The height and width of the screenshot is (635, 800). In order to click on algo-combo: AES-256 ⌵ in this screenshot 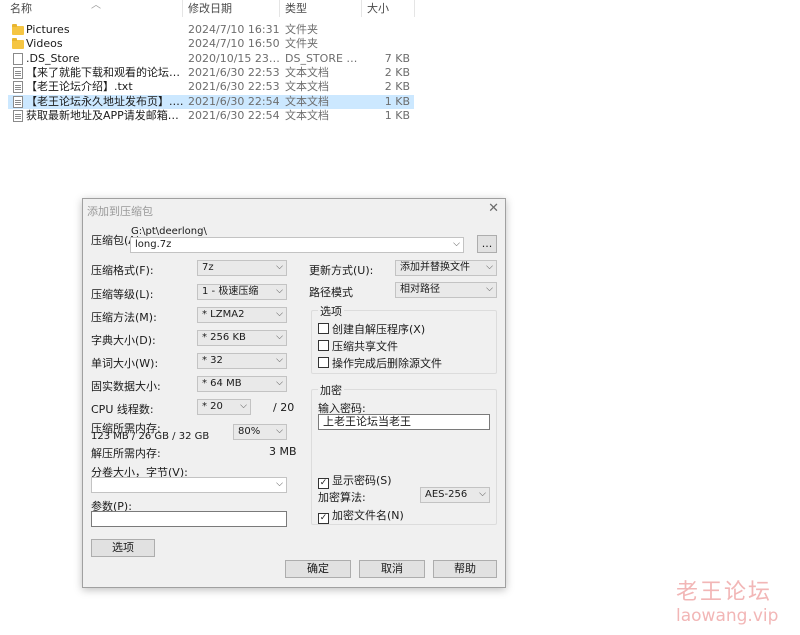, I will do `click(455, 495)`.